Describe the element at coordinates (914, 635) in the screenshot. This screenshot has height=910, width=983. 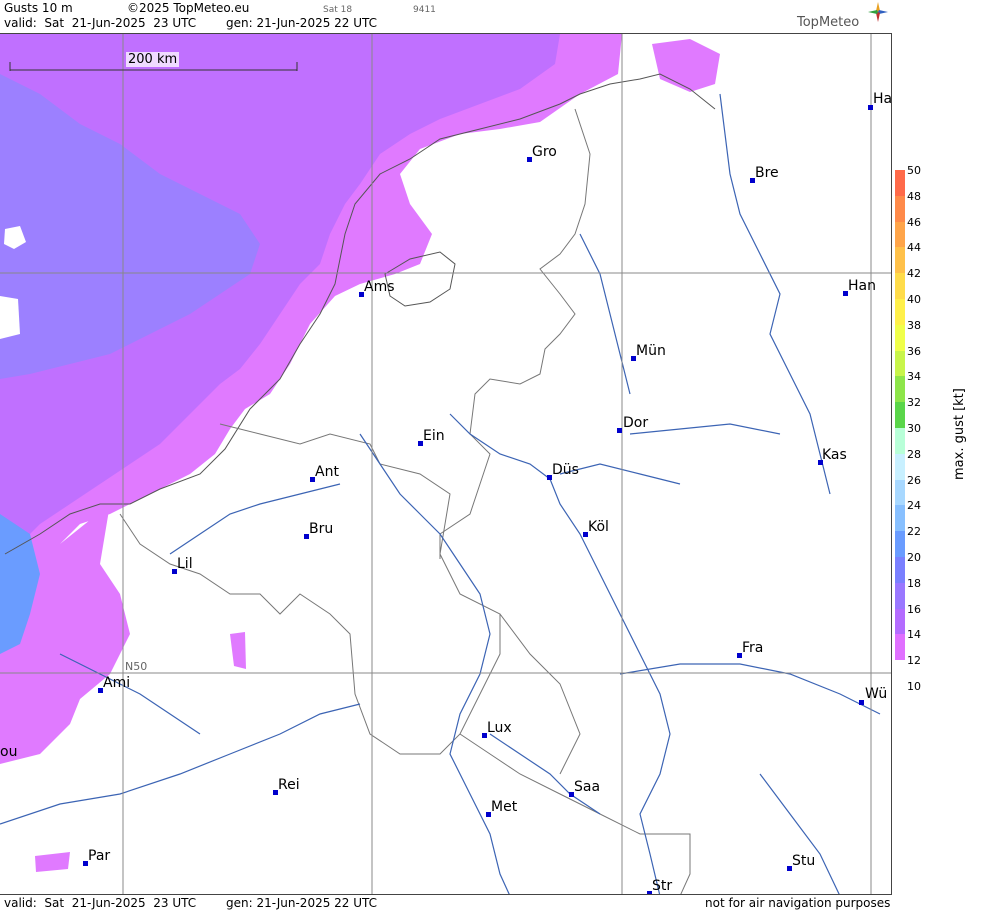
I see `legend-tick-label: 14` at that location.